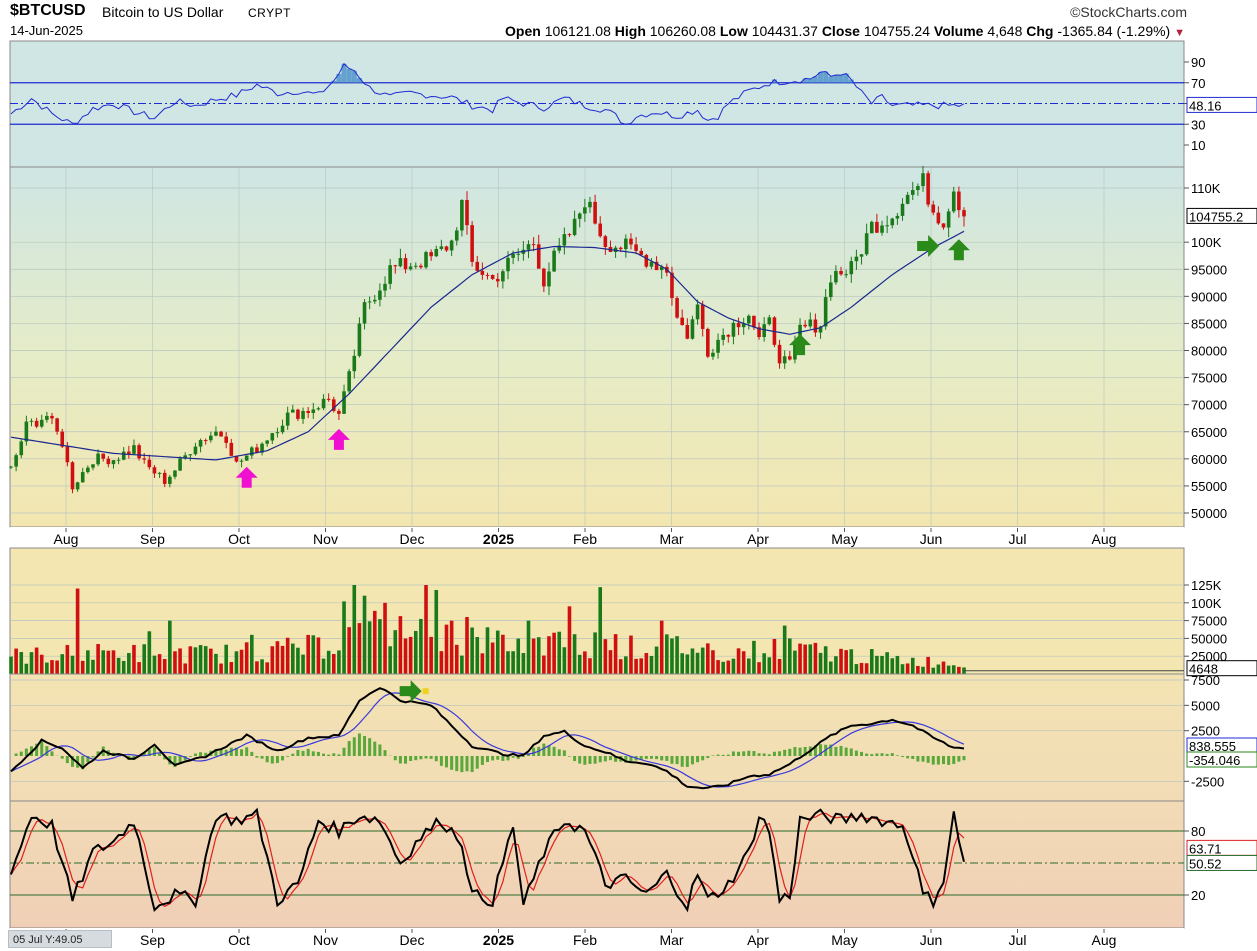 This screenshot has width=1257, height=951. I want to click on low-value: 104431.37, so click(784, 31).